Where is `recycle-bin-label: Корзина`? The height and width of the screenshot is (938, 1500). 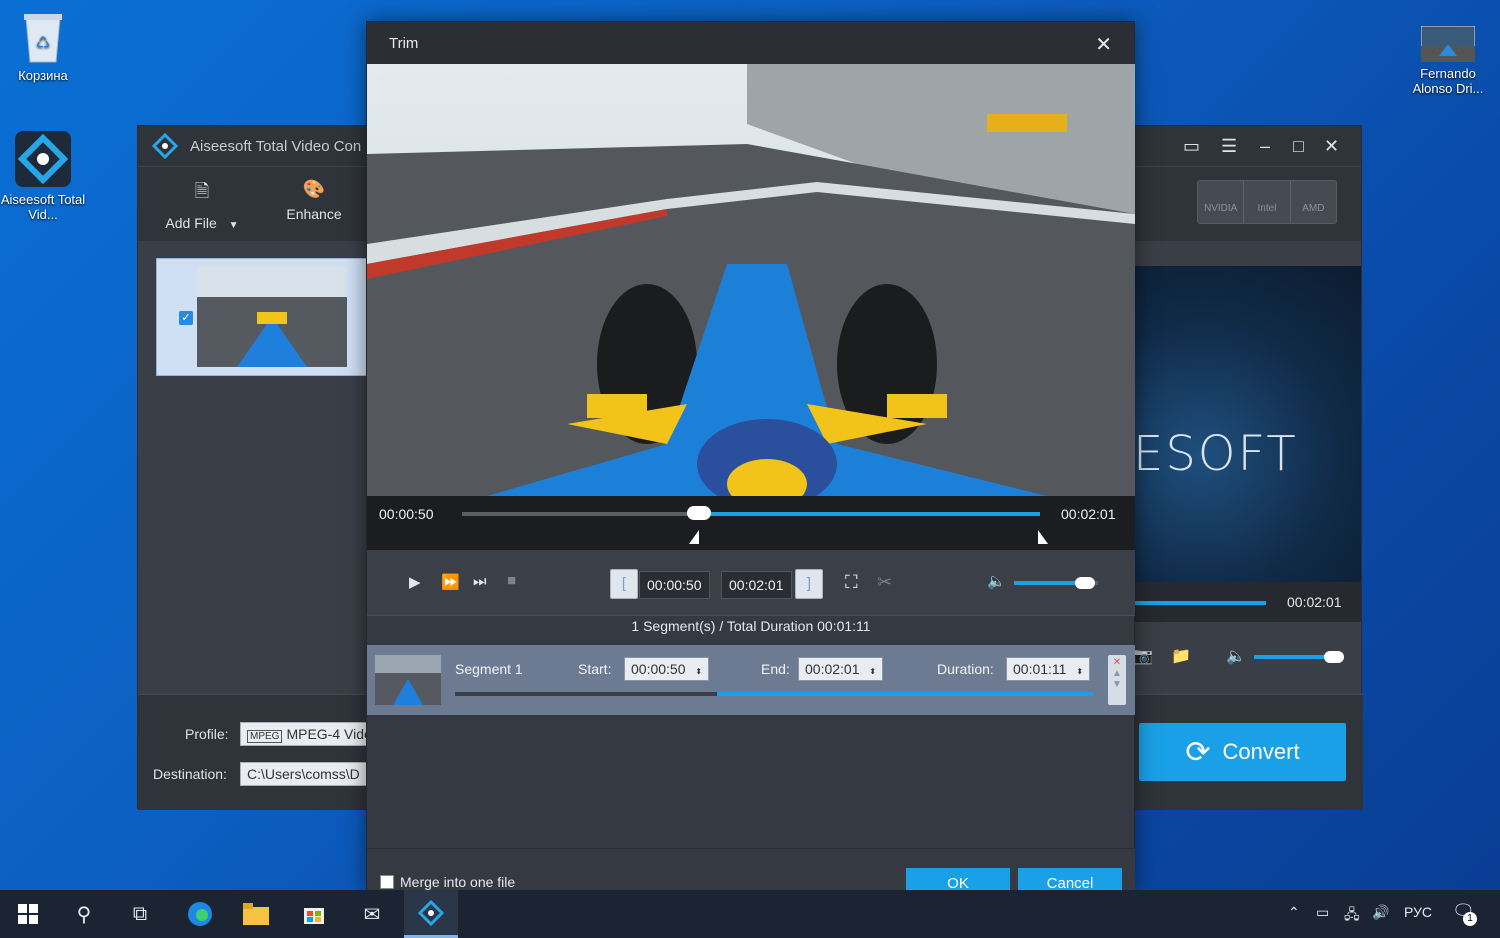 recycle-bin-label: Корзина is located at coordinates (43, 75).